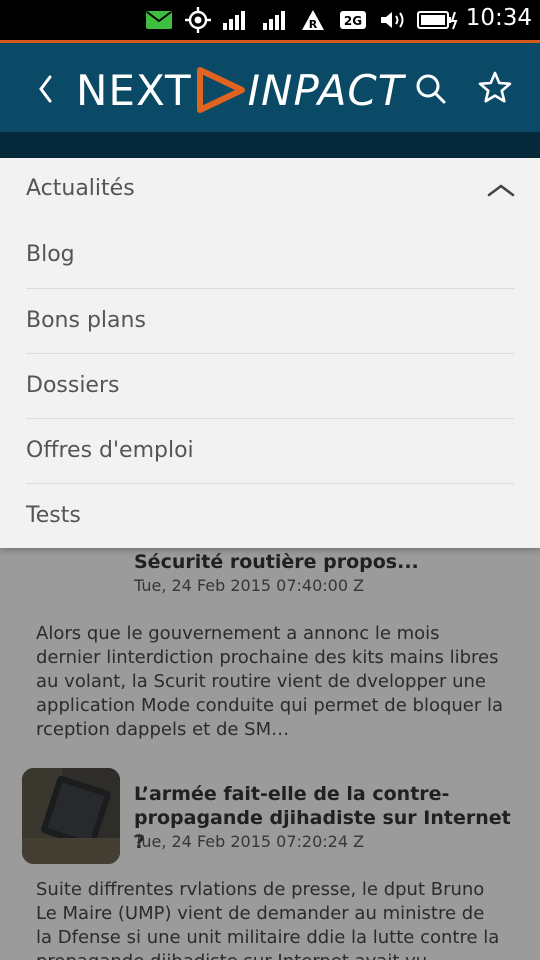 This screenshot has height=960, width=540. What do you see at coordinates (73, 385) in the screenshot?
I see `menu-item-label: Dossiers` at bounding box center [73, 385].